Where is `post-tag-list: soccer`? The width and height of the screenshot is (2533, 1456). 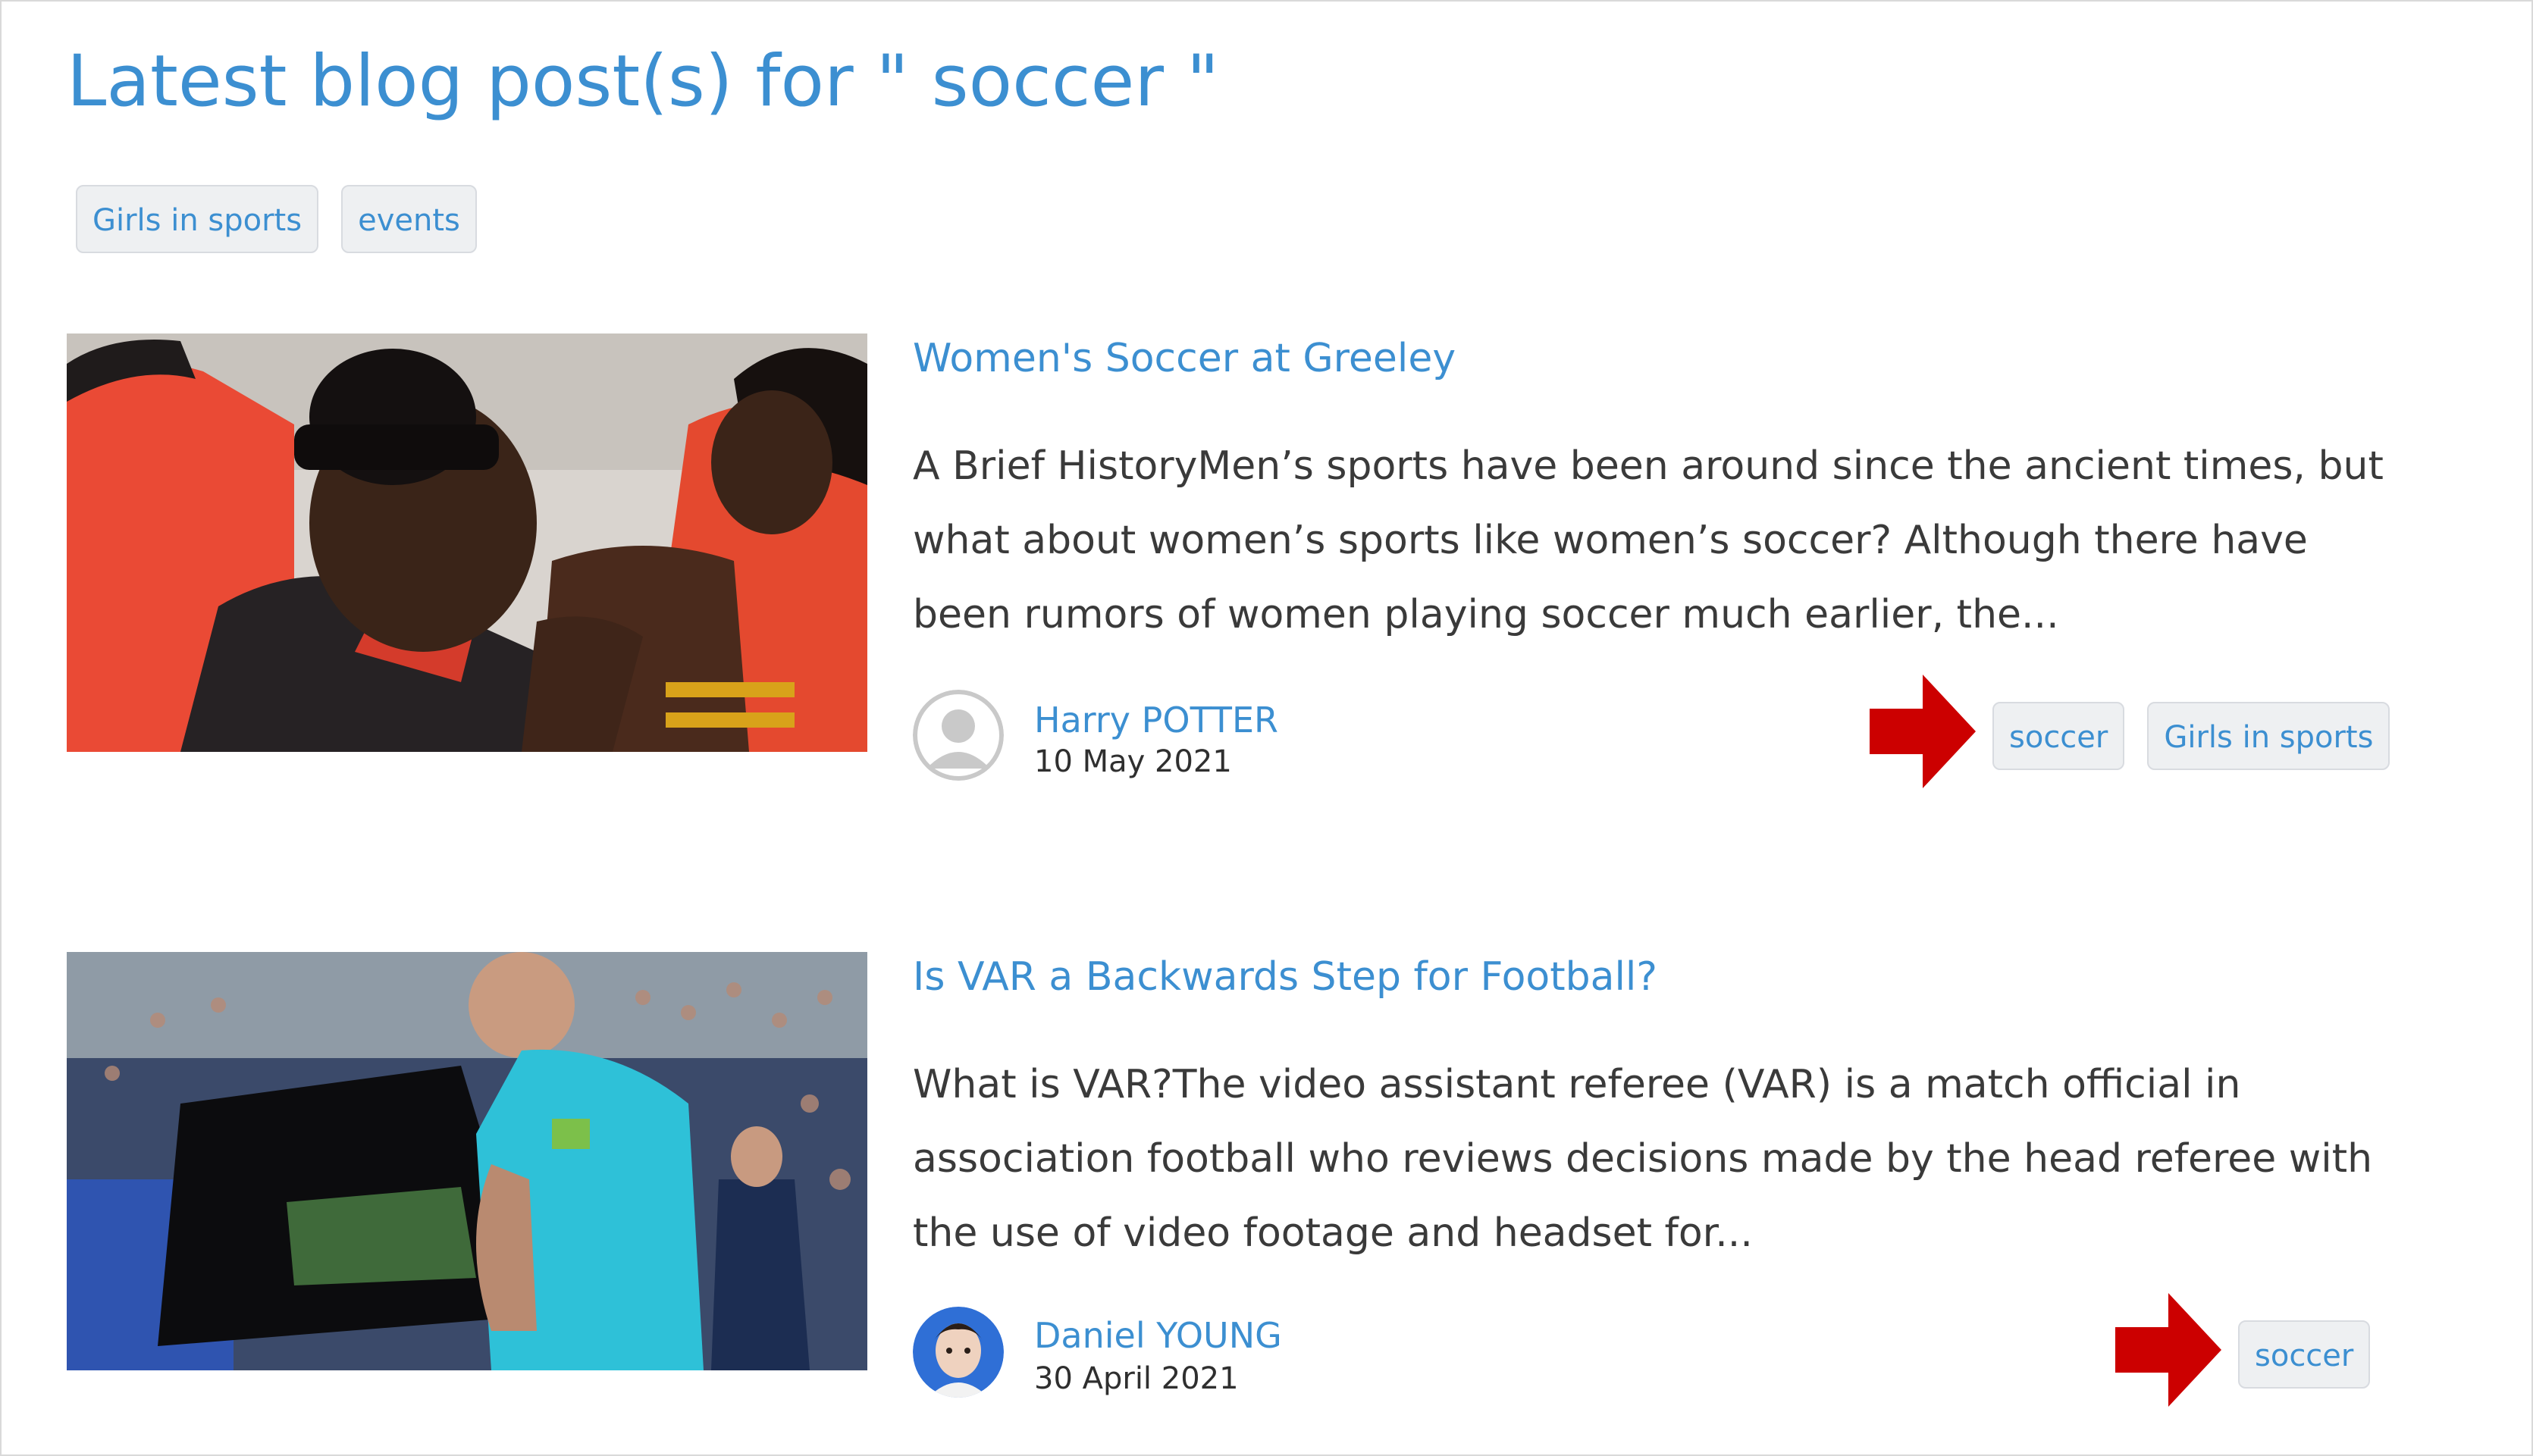 post-tag-list: soccer is located at coordinates (2304, 1354).